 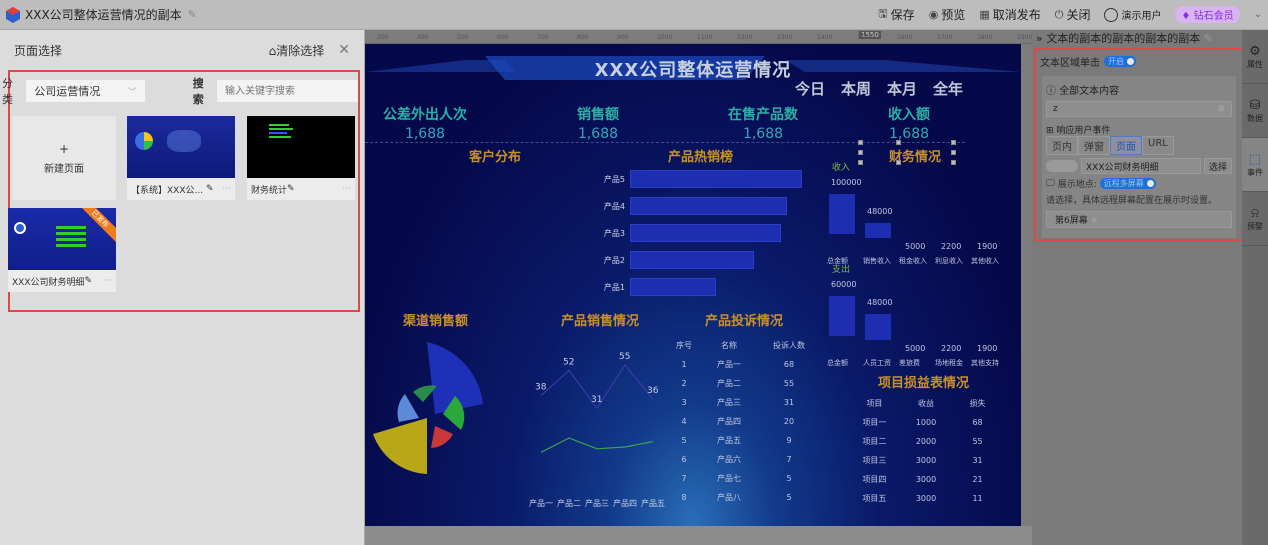 What do you see at coordinates (198, 91) in the screenshot?
I see `search-label: 搜索` at bounding box center [198, 91].